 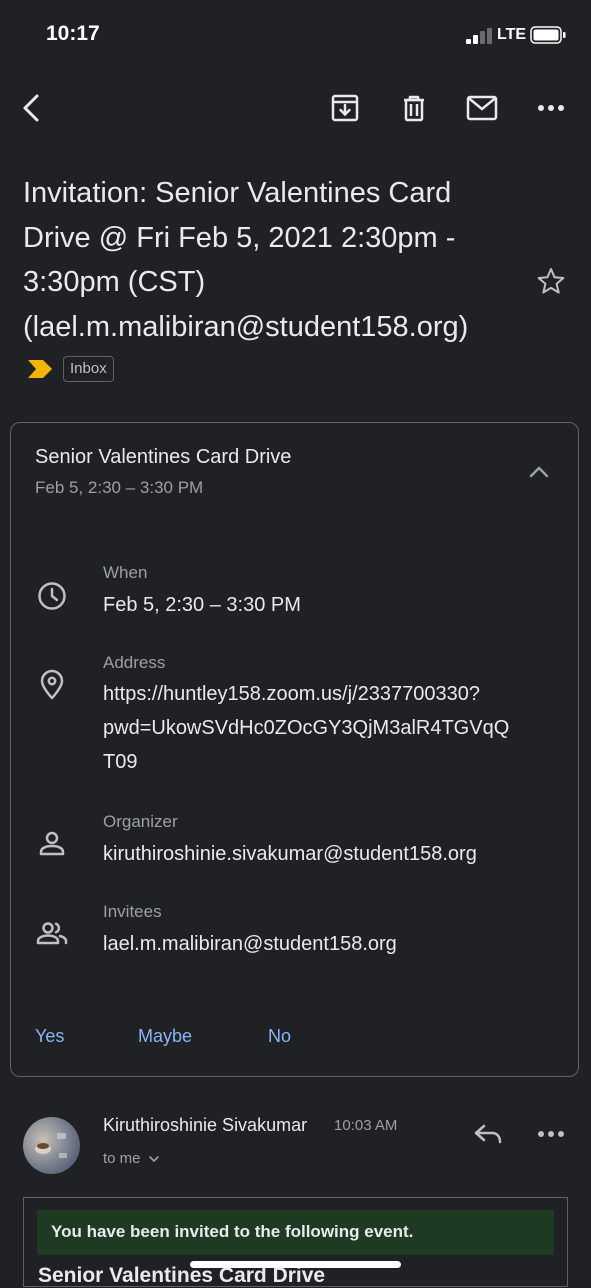 I want to click on back-arrow-icon, so click(x=31, y=108).